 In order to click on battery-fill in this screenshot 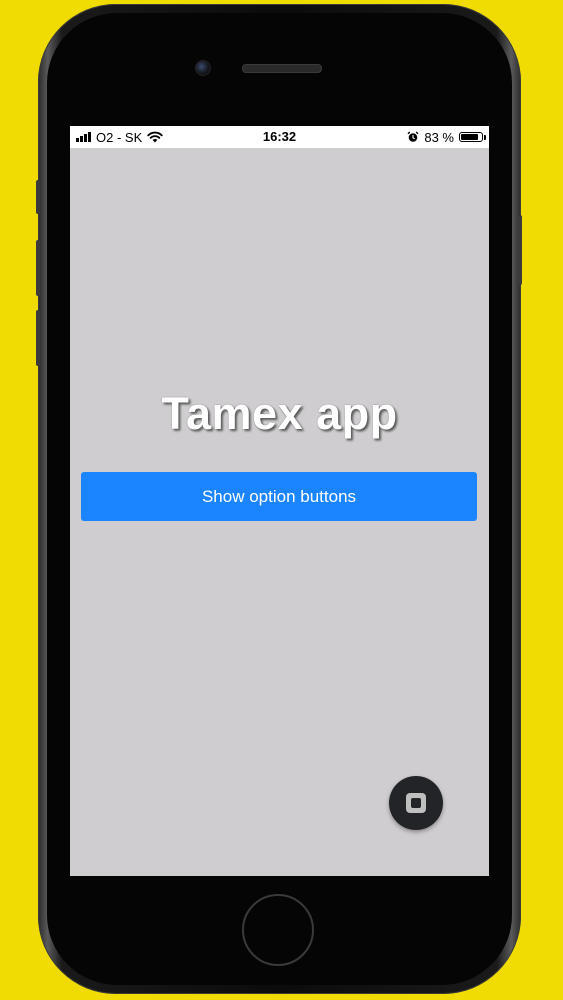, I will do `click(469, 137)`.